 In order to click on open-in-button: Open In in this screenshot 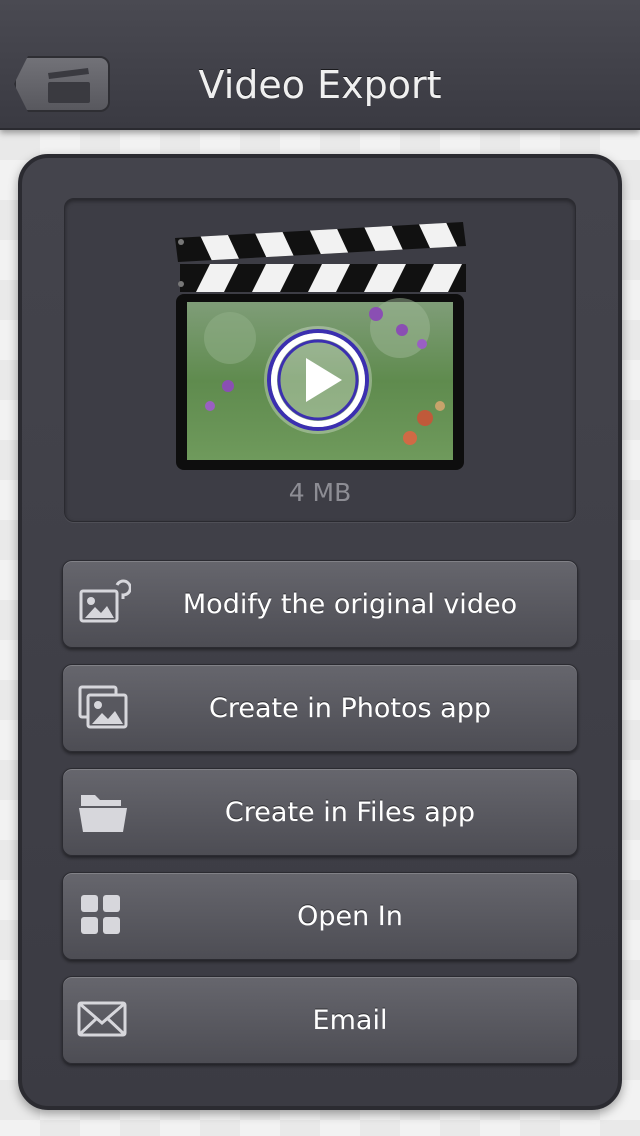, I will do `click(320, 916)`.